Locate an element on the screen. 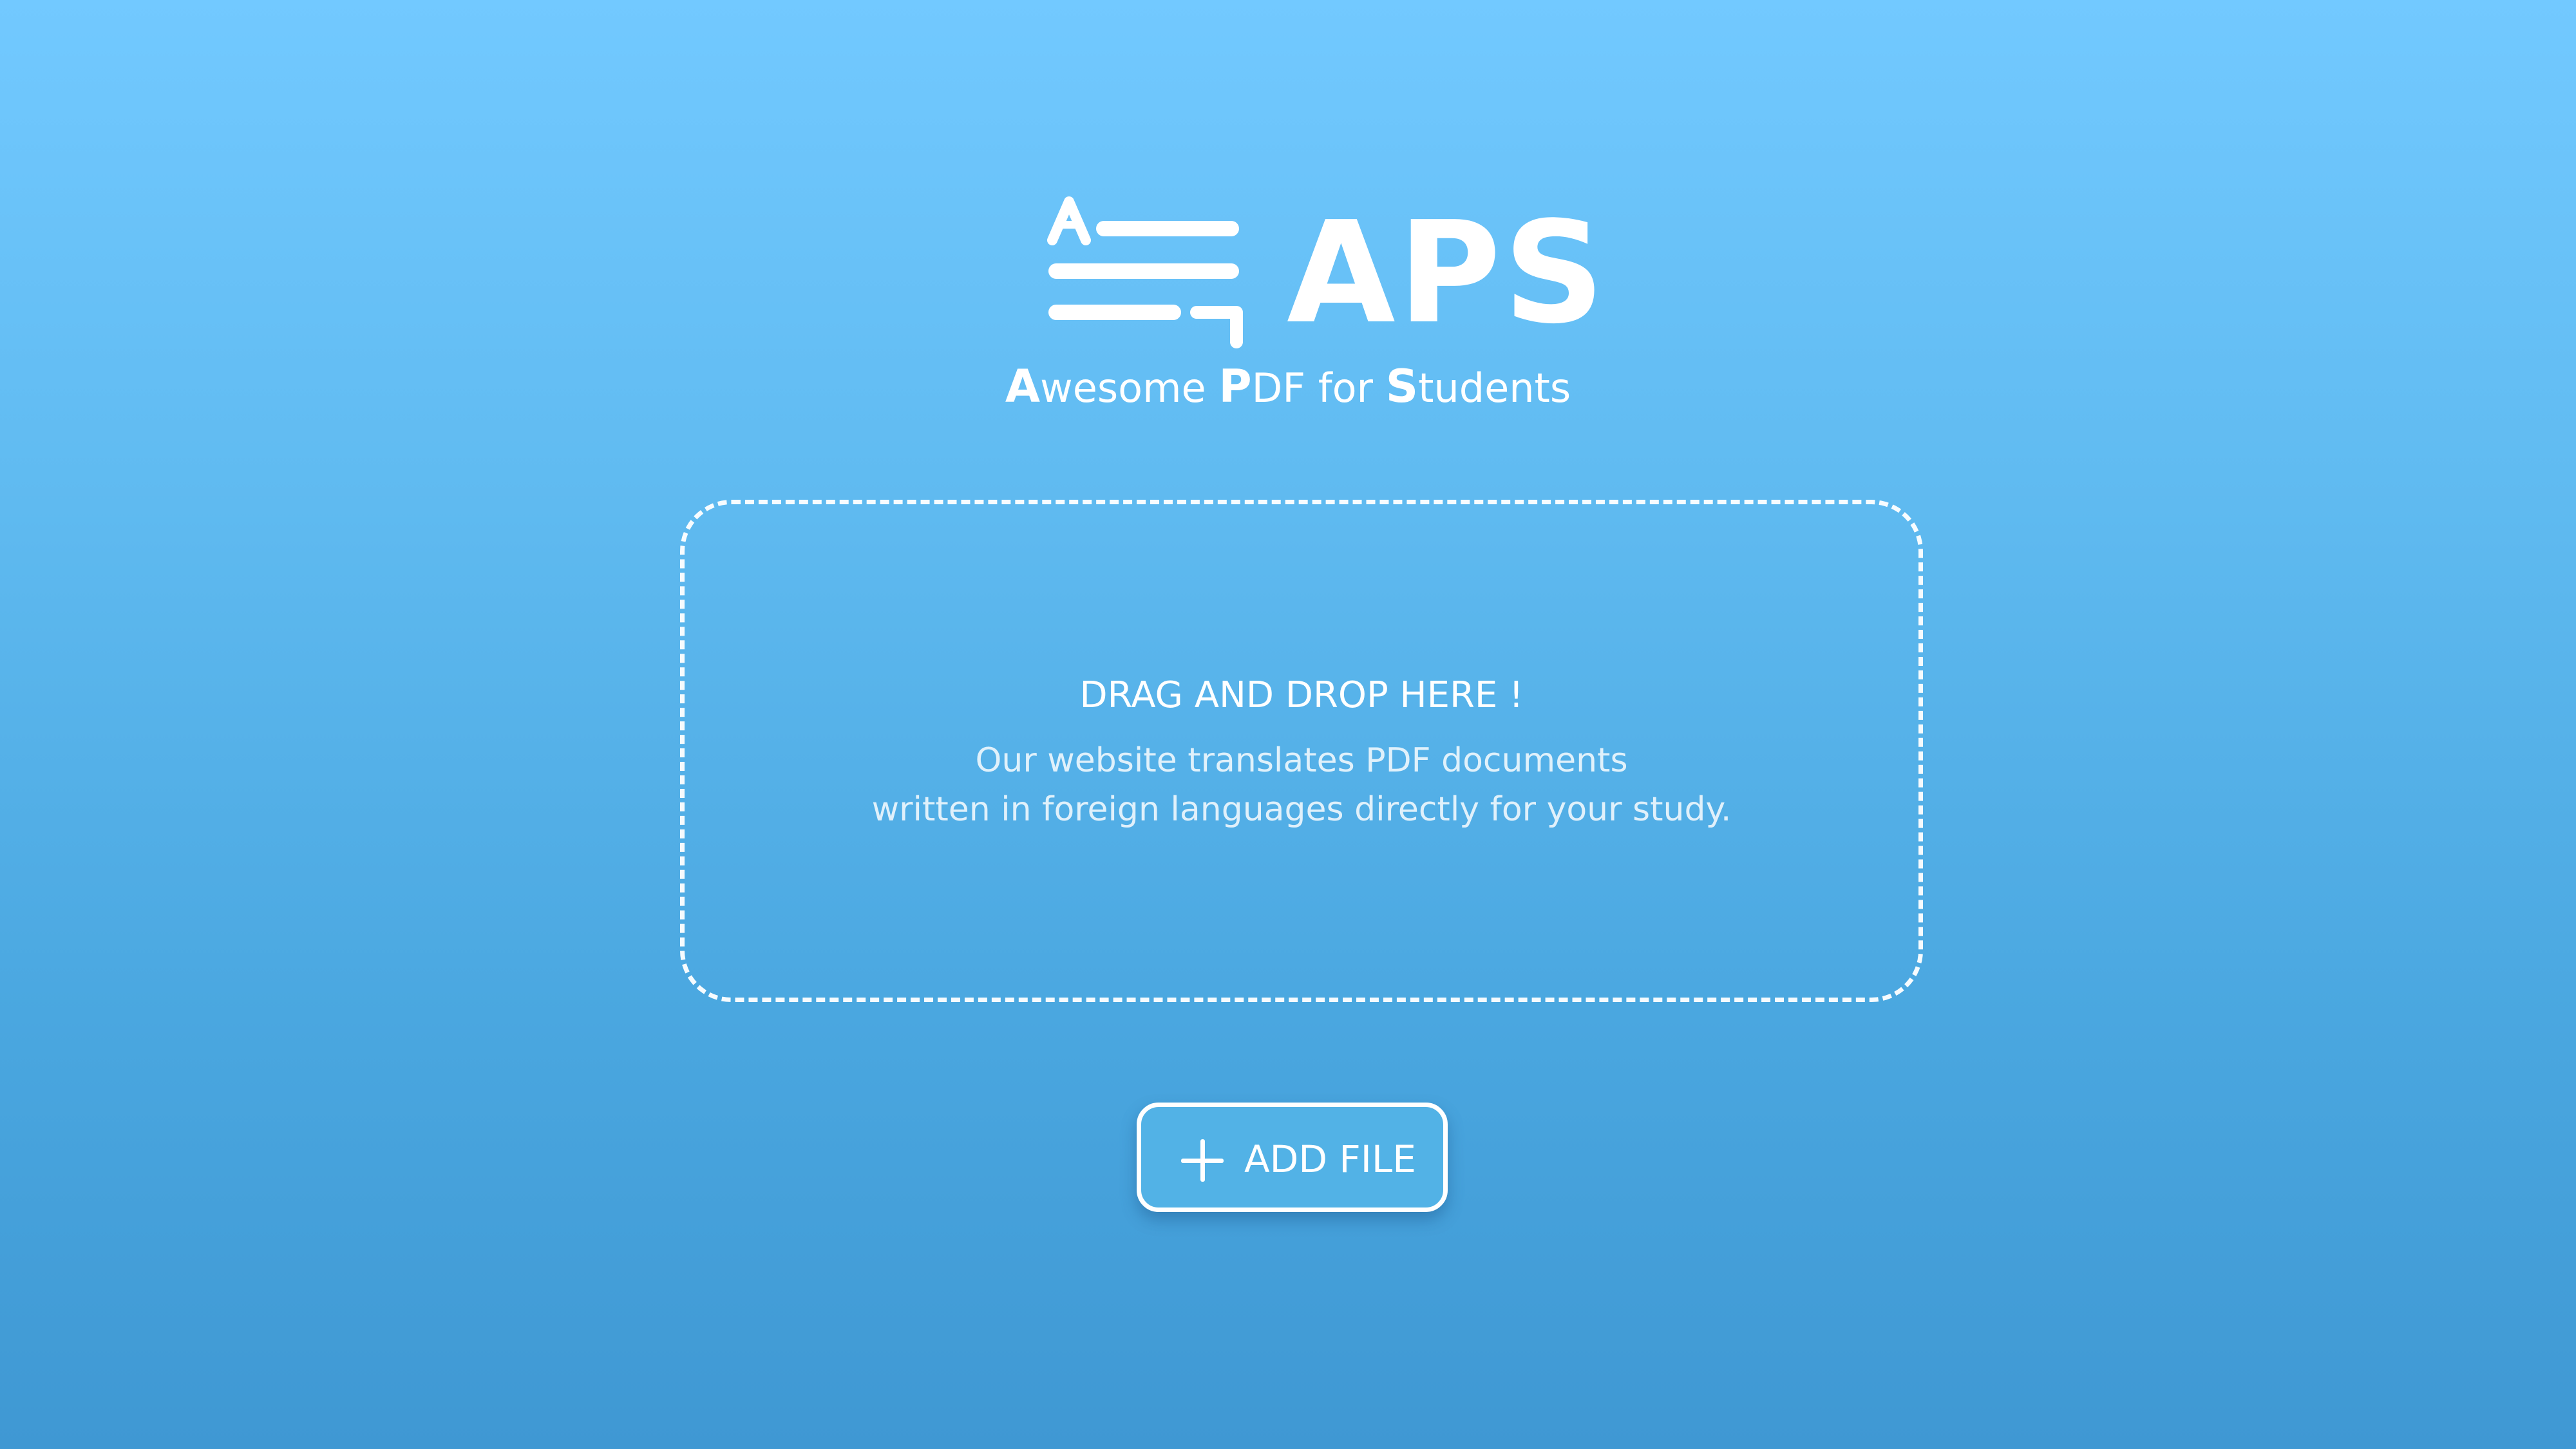  app-name: APS is located at coordinates (1447, 273).